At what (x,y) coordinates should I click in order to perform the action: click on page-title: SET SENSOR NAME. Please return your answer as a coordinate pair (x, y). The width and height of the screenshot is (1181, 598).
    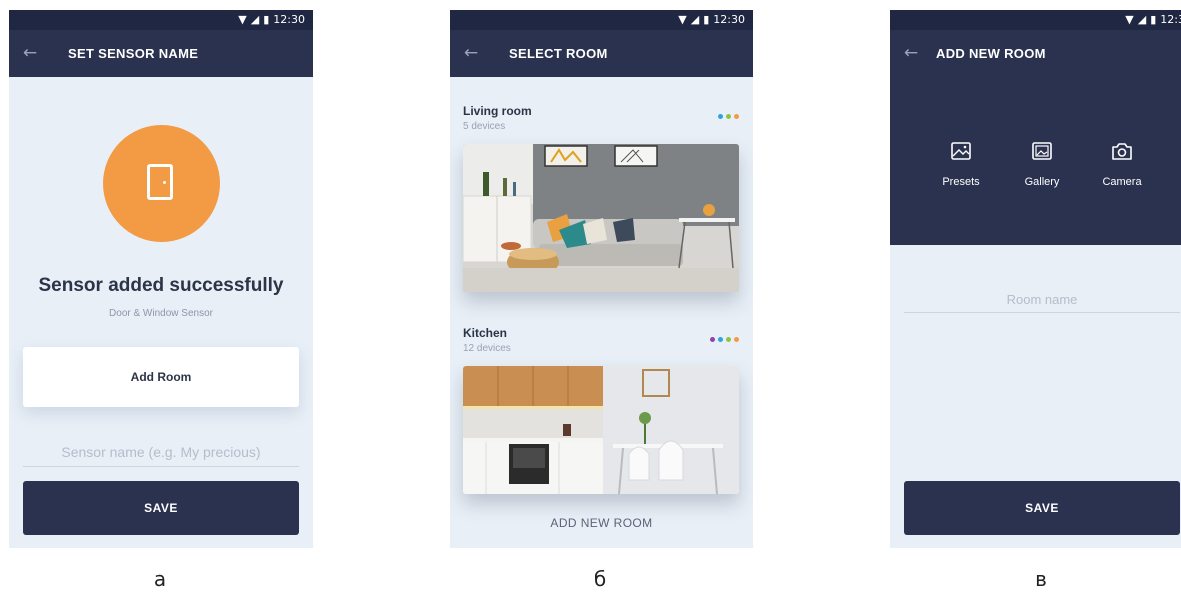
    Looking at the image, I should click on (133, 53).